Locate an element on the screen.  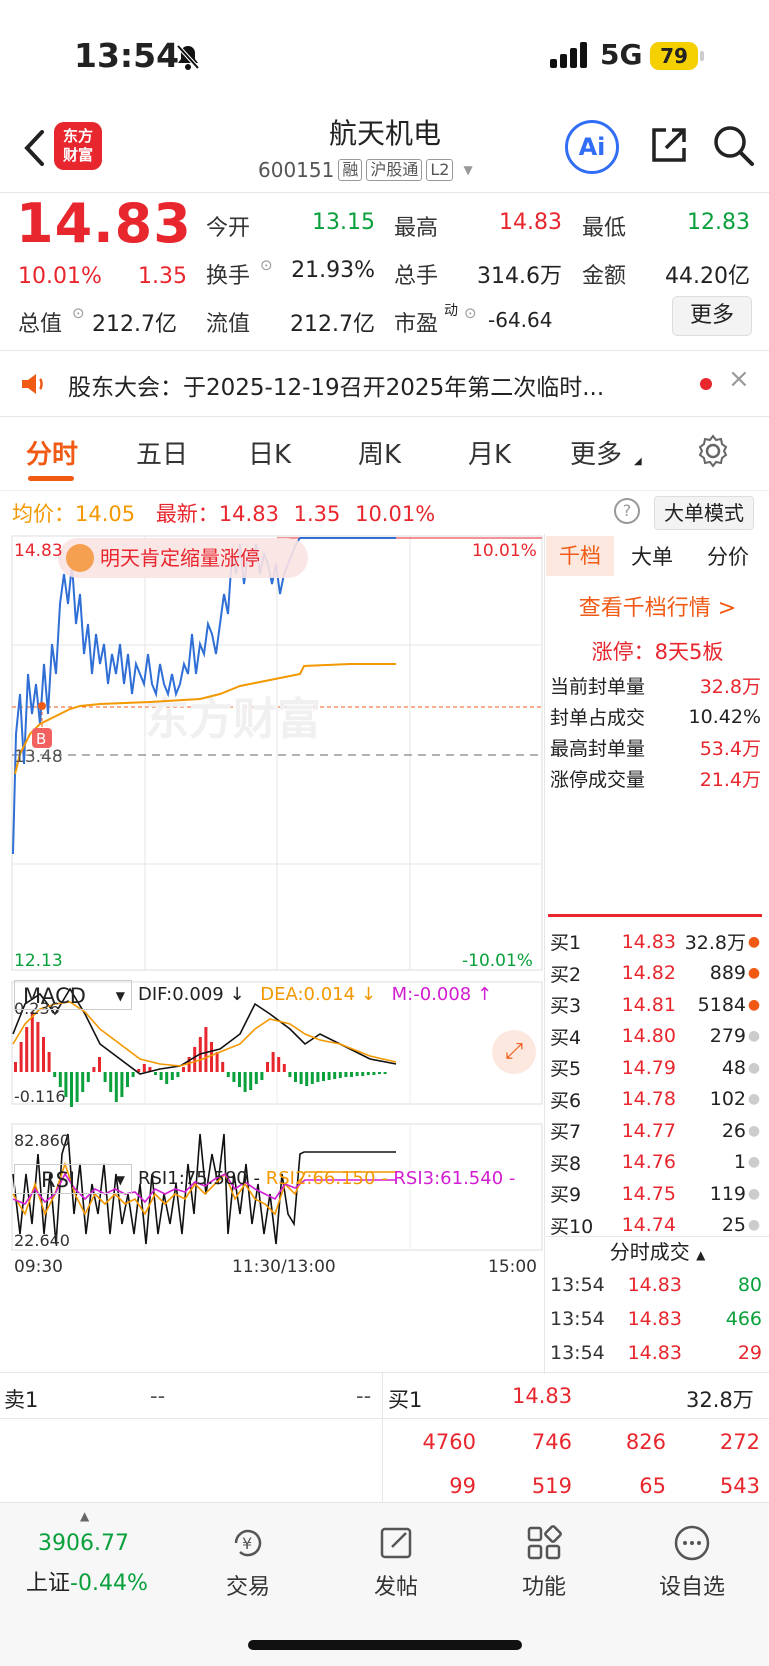
bq-row-divider is located at coordinates (384, 1418).